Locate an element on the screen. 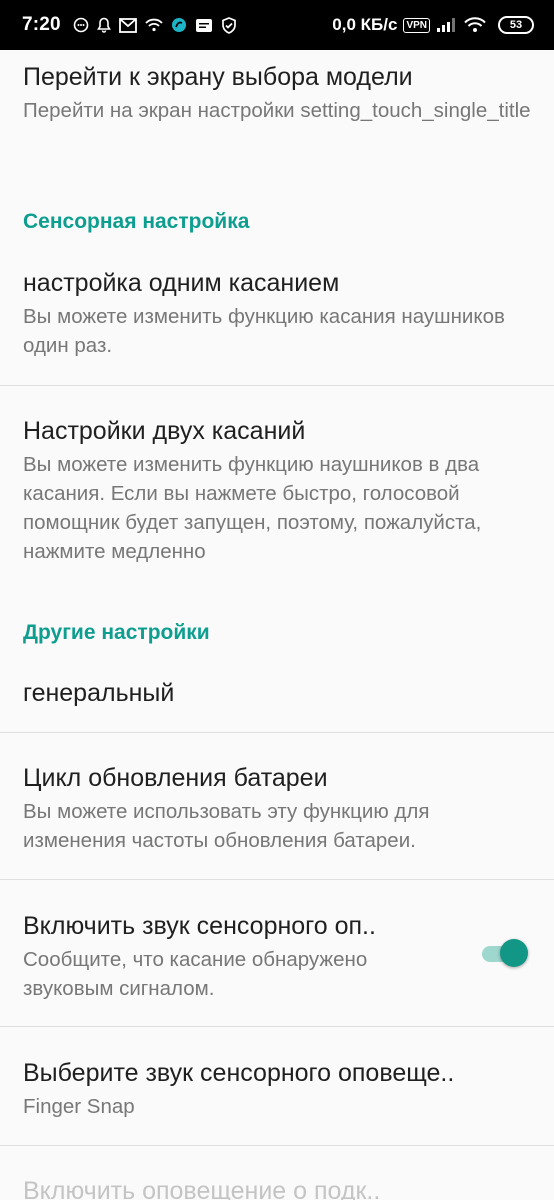 This screenshot has height=1200, width=554. item-title: Выберите звук сенсорного оповеще.. is located at coordinates (239, 1073).